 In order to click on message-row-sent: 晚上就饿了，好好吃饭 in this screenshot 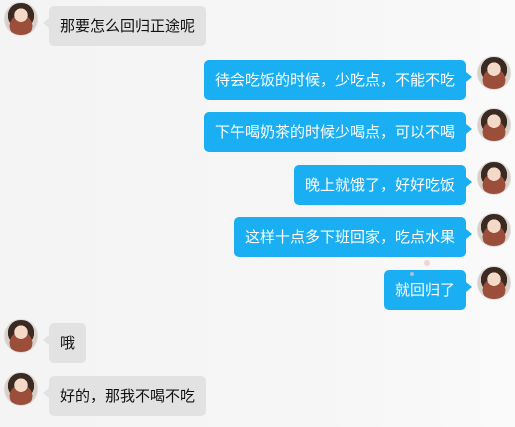, I will do `click(402, 183)`.